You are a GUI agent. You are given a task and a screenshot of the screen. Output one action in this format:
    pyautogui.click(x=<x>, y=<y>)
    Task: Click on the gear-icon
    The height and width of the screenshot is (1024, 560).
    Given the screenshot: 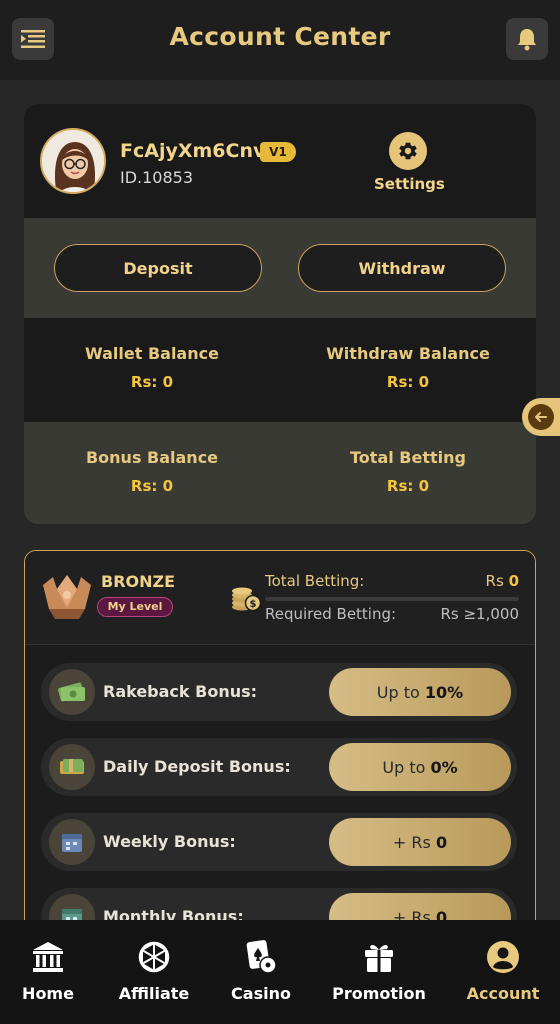 What is the action you would take?
    pyautogui.click(x=408, y=151)
    